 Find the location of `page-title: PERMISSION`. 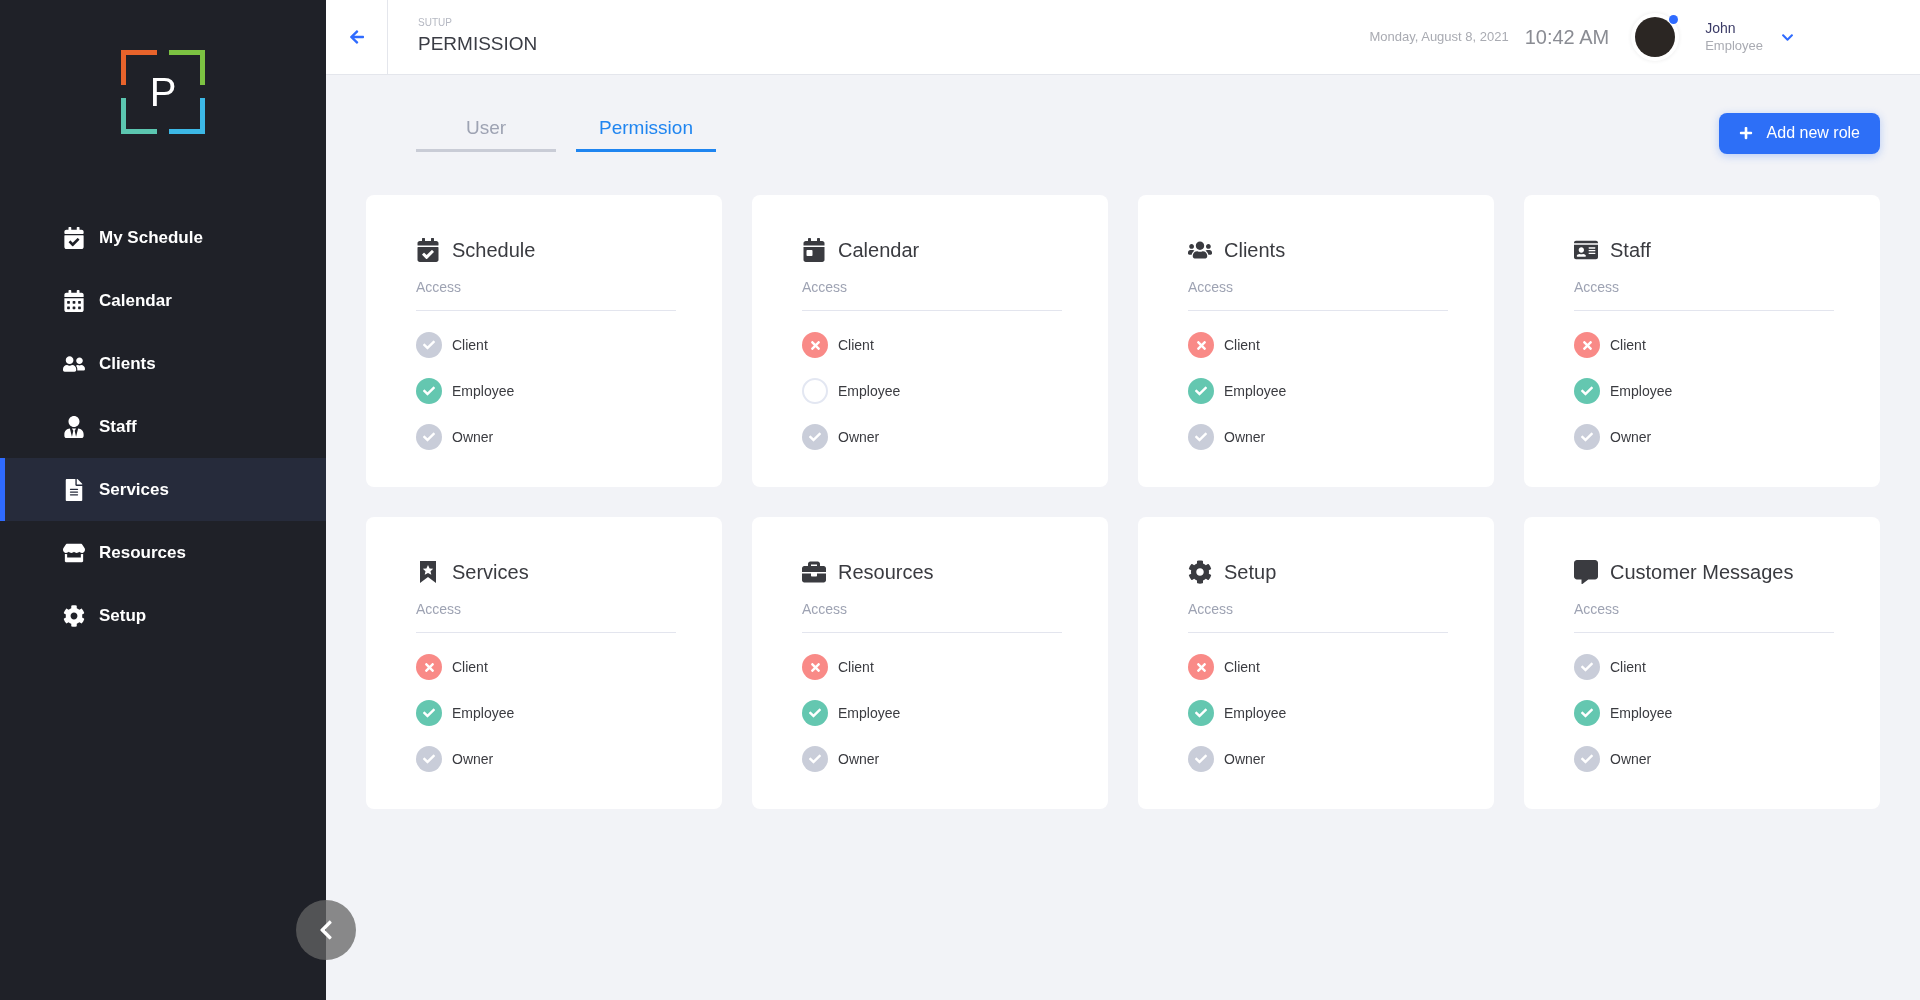

page-title: PERMISSION is located at coordinates (478, 44).